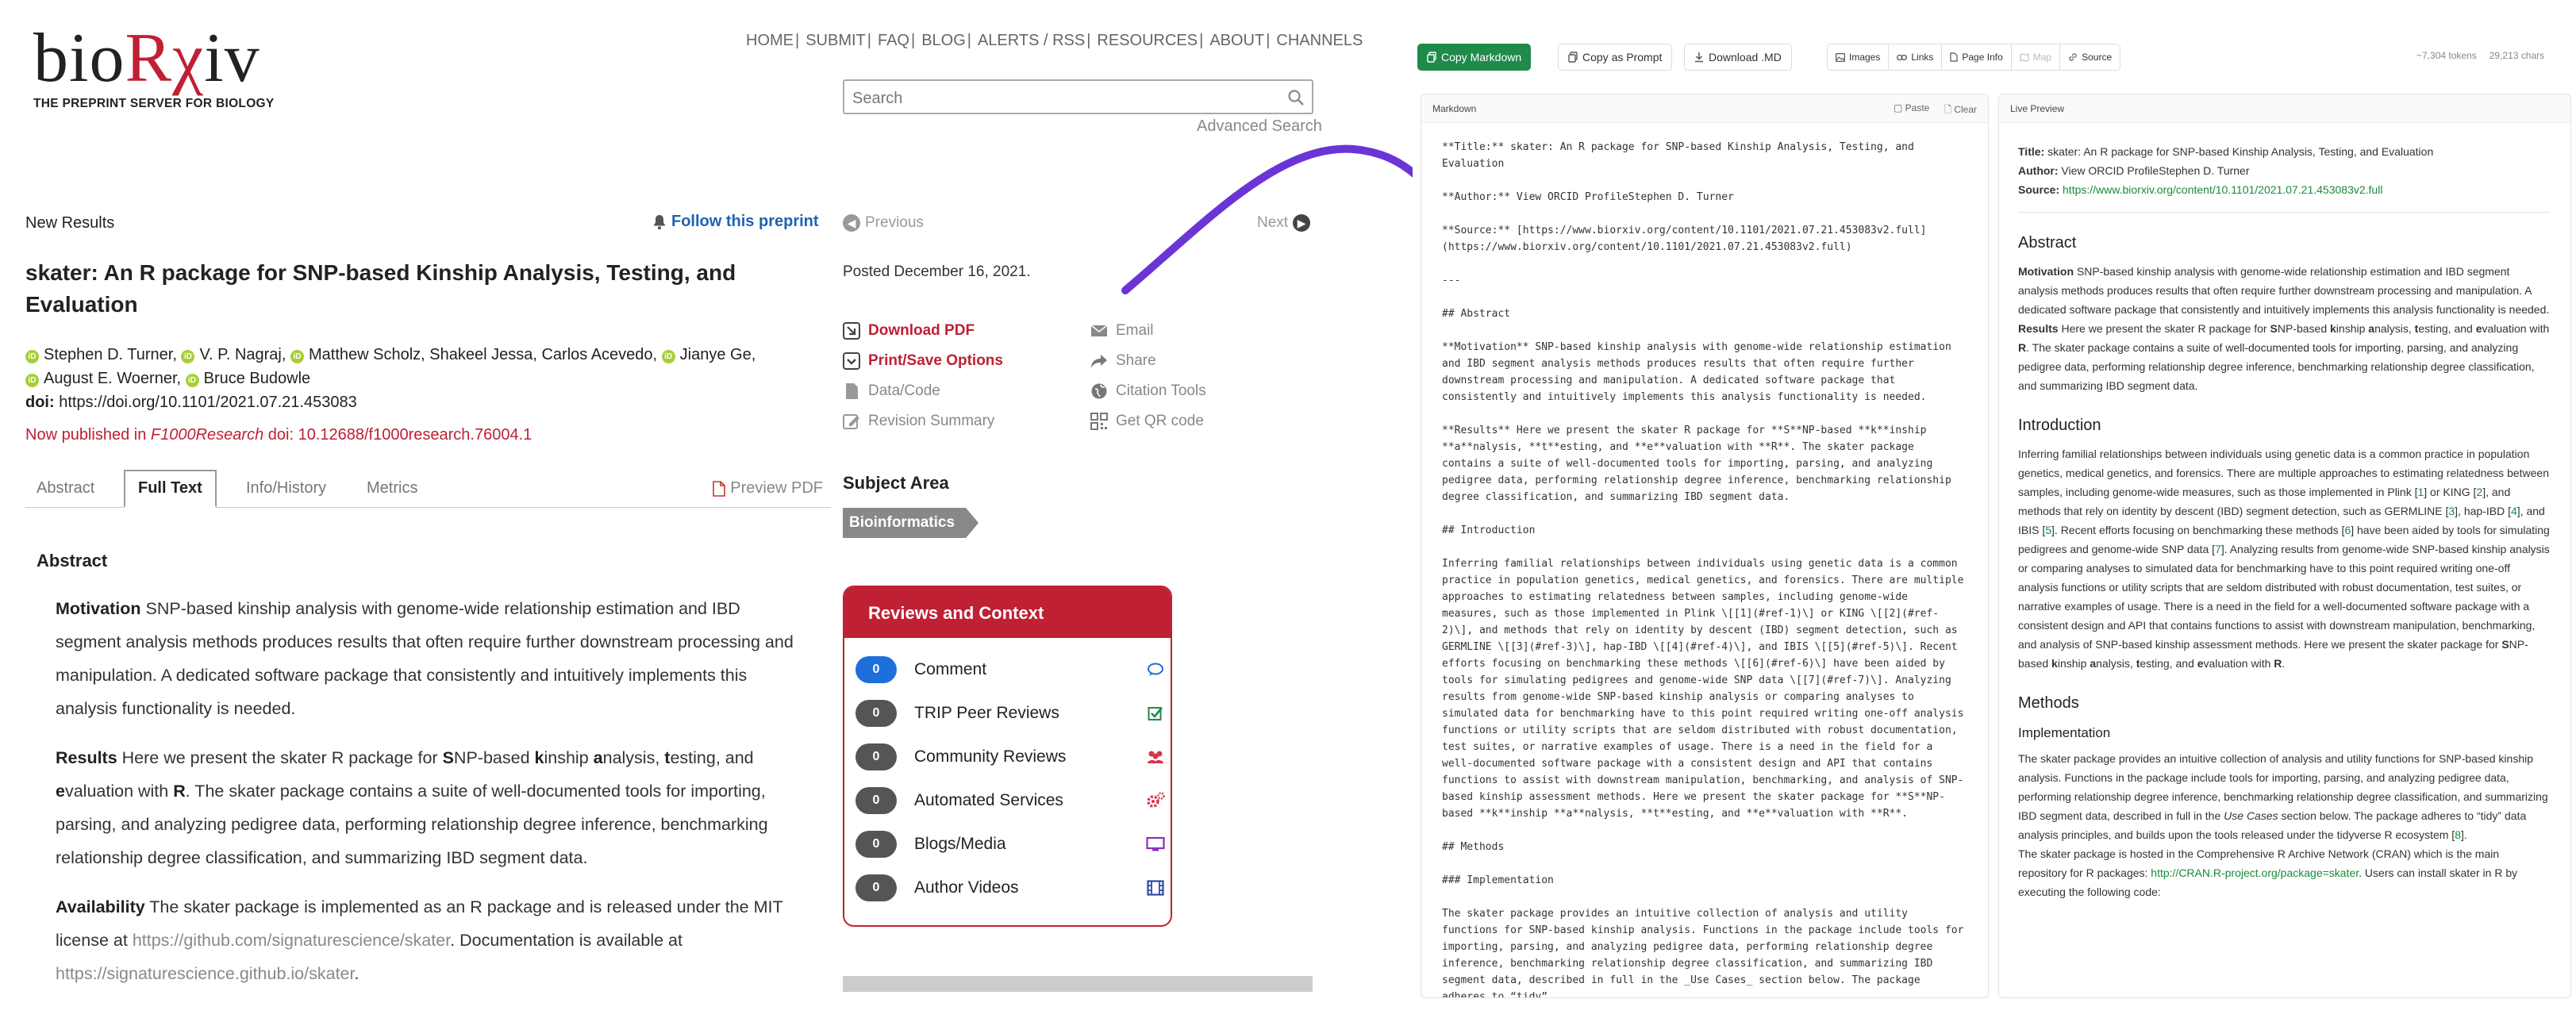 Image resolution: width=2576 pixels, height=1022 pixels. What do you see at coordinates (2514, 511) in the screenshot?
I see `reference-link: 4` at bounding box center [2514, 511].